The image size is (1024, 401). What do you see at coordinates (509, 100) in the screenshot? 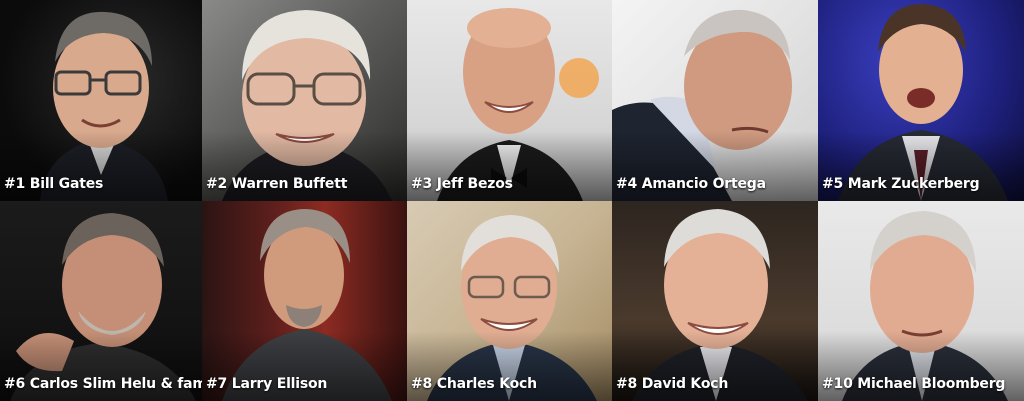
I see `person-card-jeff-bezos: #3 Jeff Bezos` at bounding box center [509, 100].